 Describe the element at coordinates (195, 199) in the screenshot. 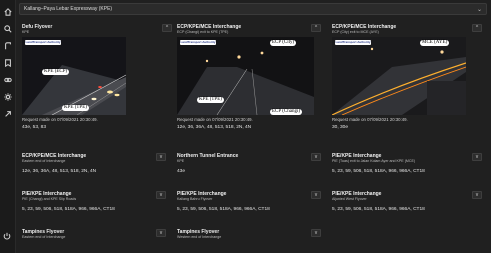

I see `card-subtitle: Kallang Bahru Flyover` at that location.